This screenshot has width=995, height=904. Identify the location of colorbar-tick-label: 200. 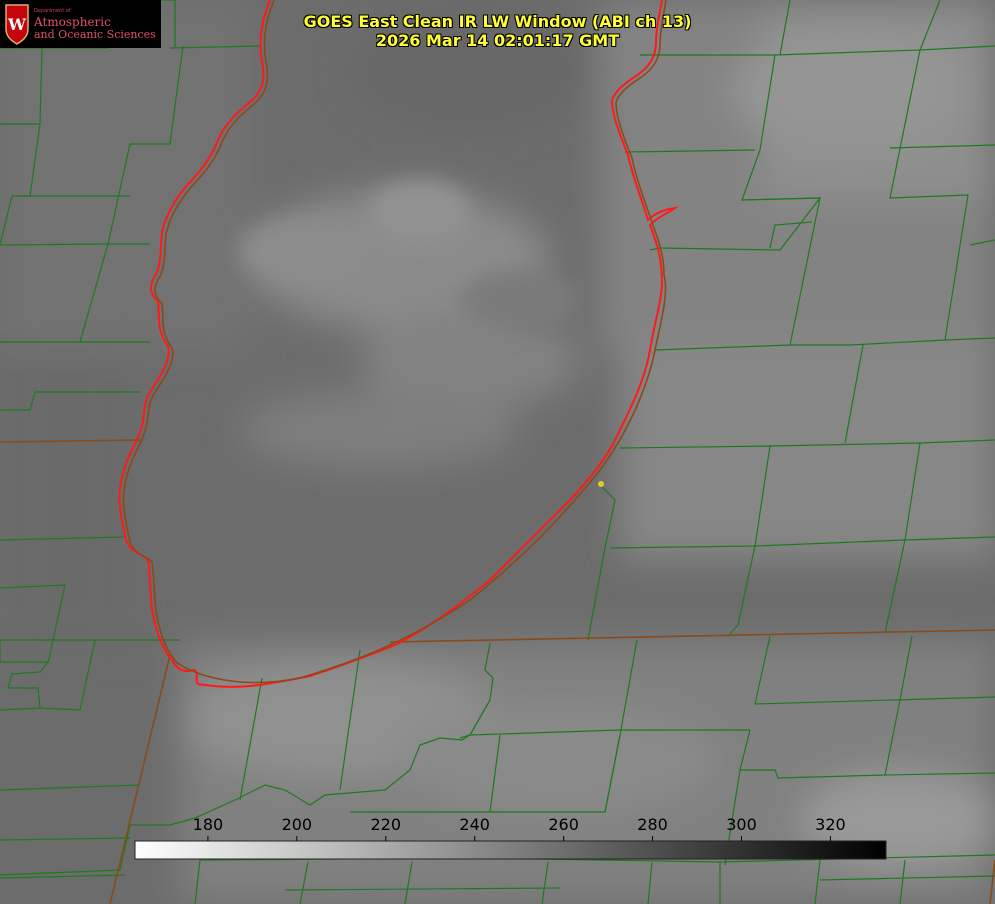
(297, 824).